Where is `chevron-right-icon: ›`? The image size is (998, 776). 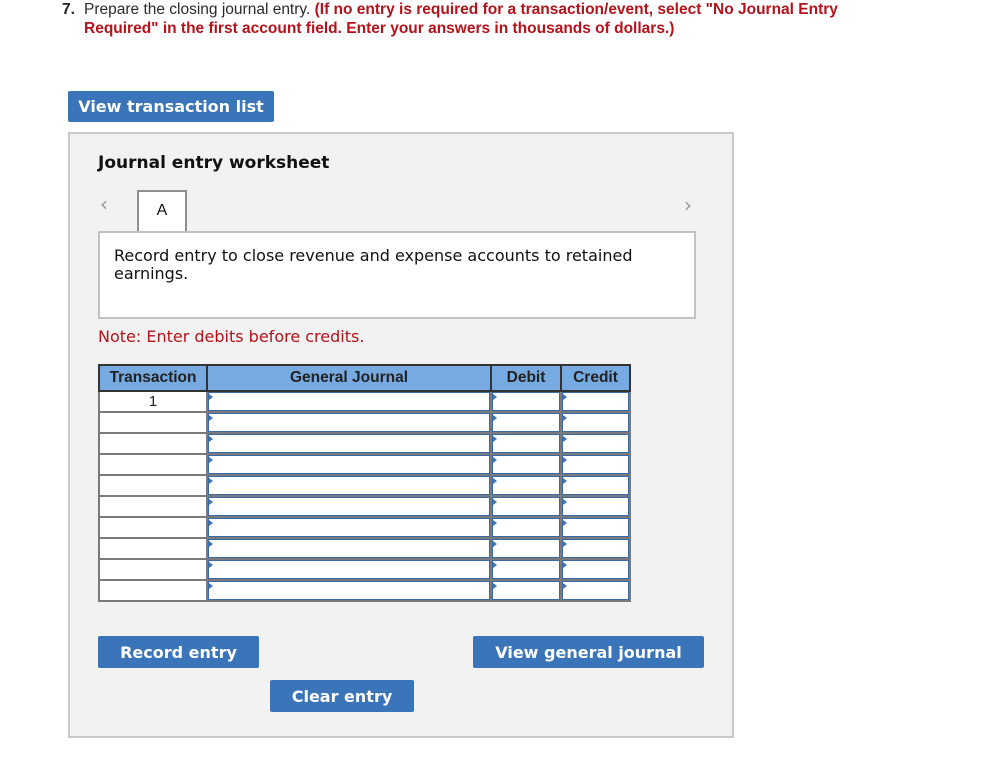
chevron-right-icon: › is located at coordinates (688, 205).